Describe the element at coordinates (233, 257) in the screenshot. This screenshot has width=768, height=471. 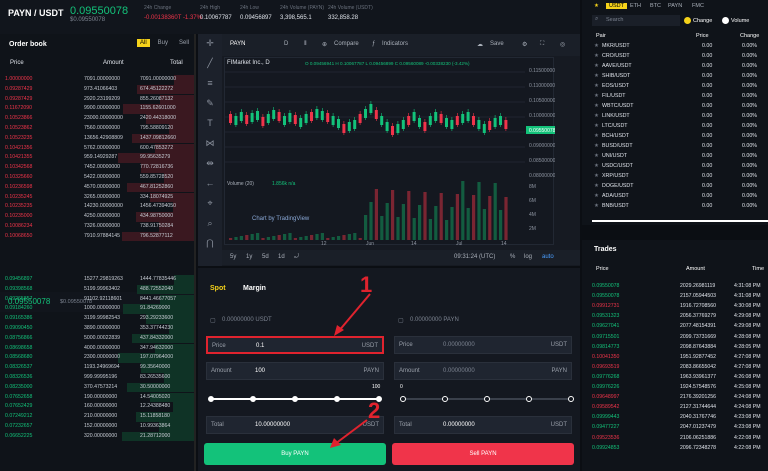
I see `range-5y: 5y` at that location.